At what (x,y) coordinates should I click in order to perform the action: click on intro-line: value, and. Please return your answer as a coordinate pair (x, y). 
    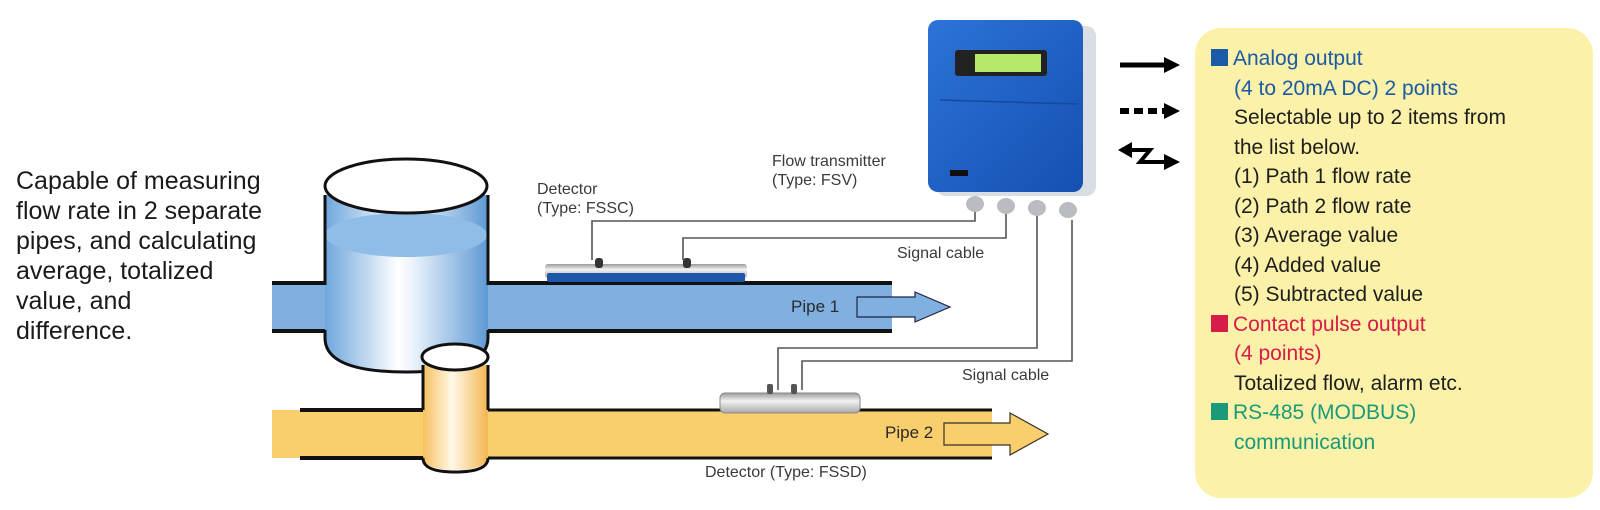
    Looking at the image, I should click on (74, 301).